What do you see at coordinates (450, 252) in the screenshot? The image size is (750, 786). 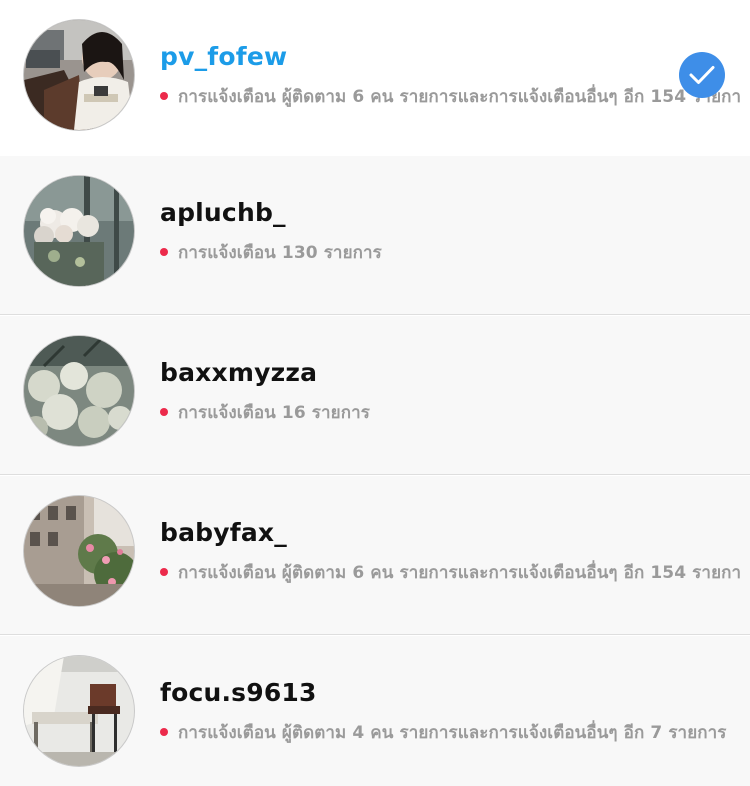 I see `notification-summary: การแจ้งเตือน 130 รายการ` at bounding box center [450, 252].